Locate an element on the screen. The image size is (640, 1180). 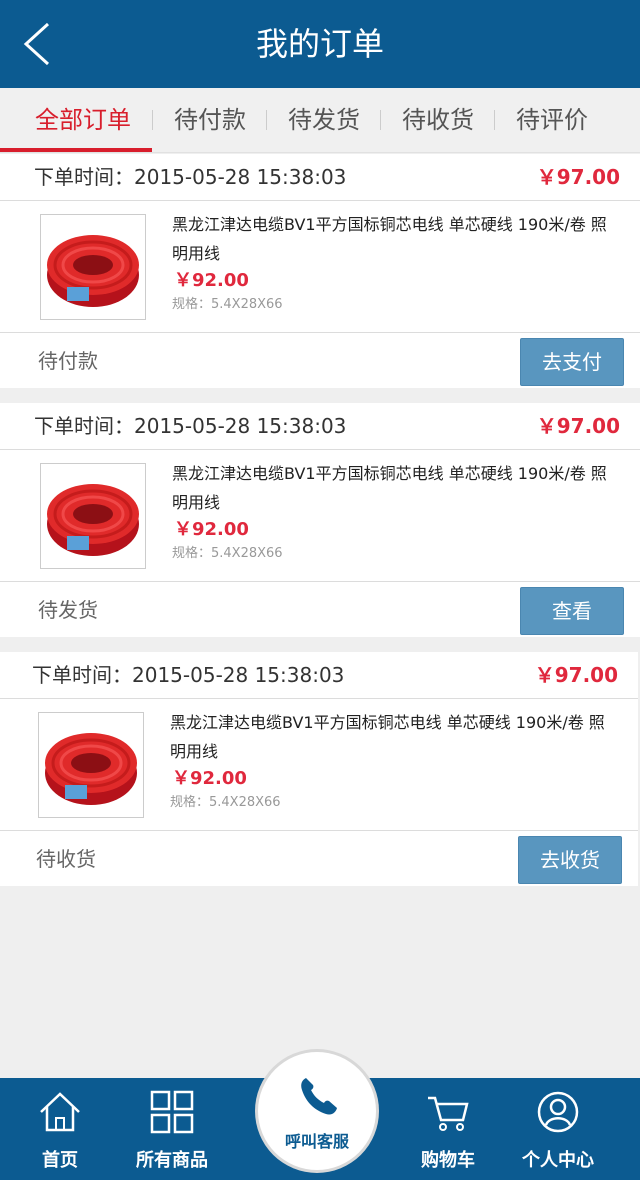
tab-pending-shipment: 待发货 is located at coordinates (324, 120).